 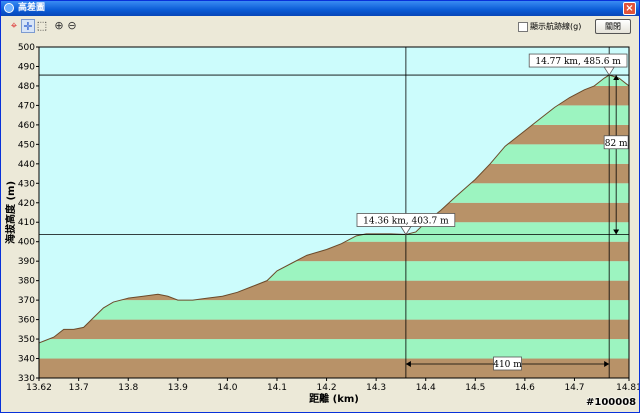 What do you see at coordinates (574, 388) in the screenshot?
I see `x-tick-label: 14.7` at bounding box center [574, 388].